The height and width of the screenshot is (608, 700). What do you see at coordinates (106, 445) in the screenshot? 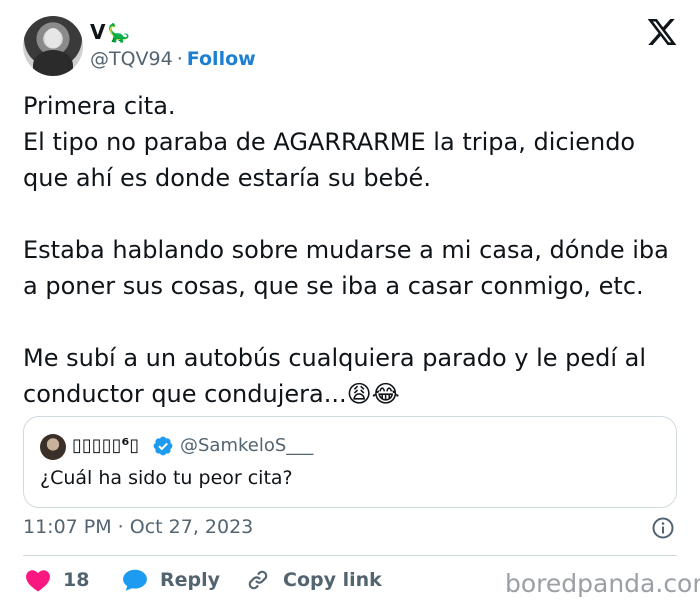
I see `quoted-author-name: ▯▯▯▯▯⁶▯` at bounding box center [106, 445].